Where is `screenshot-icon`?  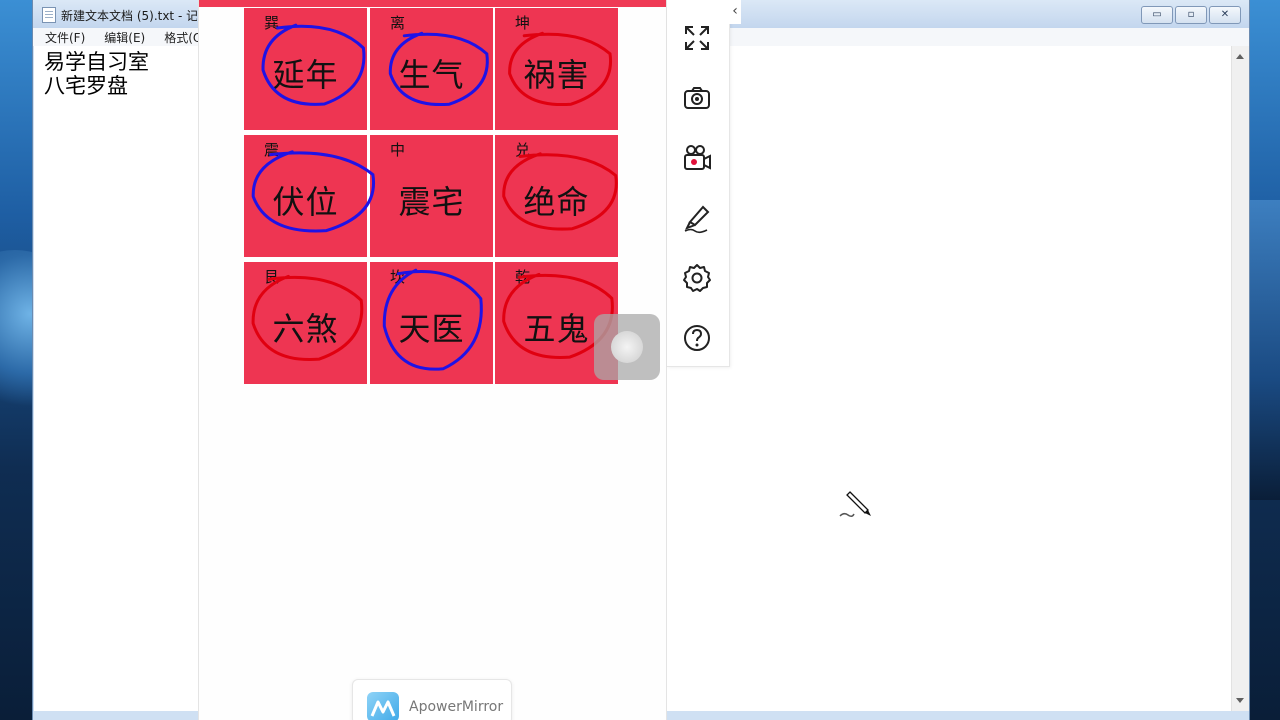 screenshot-icon is located at coordinates (697, 98).